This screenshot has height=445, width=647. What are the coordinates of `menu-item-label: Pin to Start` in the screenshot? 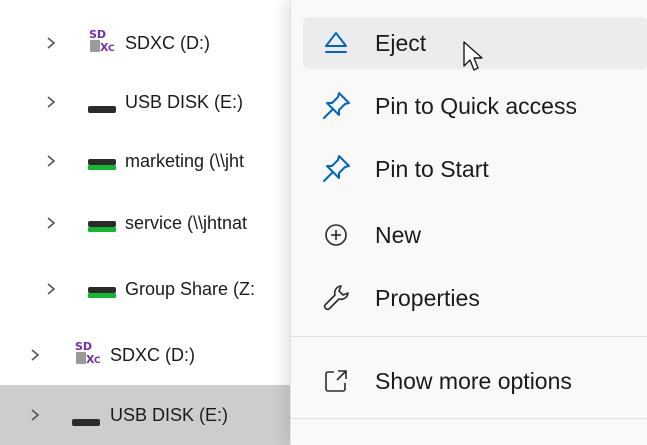 It's located at (432, 168).